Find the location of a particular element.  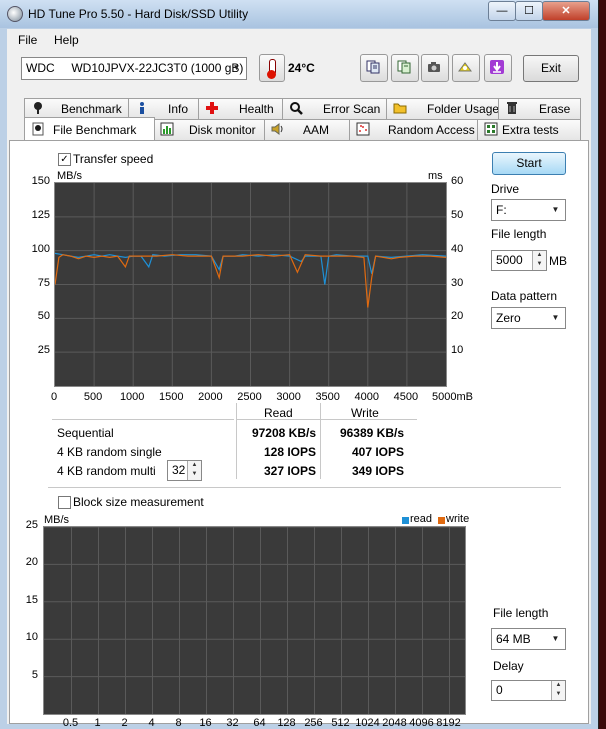

tab-health: Health is located at coordinates (241, 108).